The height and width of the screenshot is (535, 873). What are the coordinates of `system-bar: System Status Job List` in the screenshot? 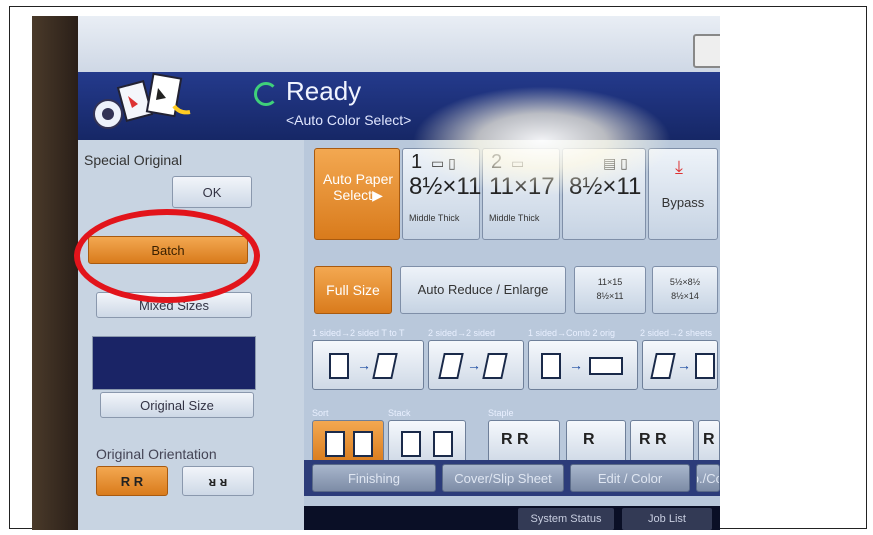 It's located at (512, 518).